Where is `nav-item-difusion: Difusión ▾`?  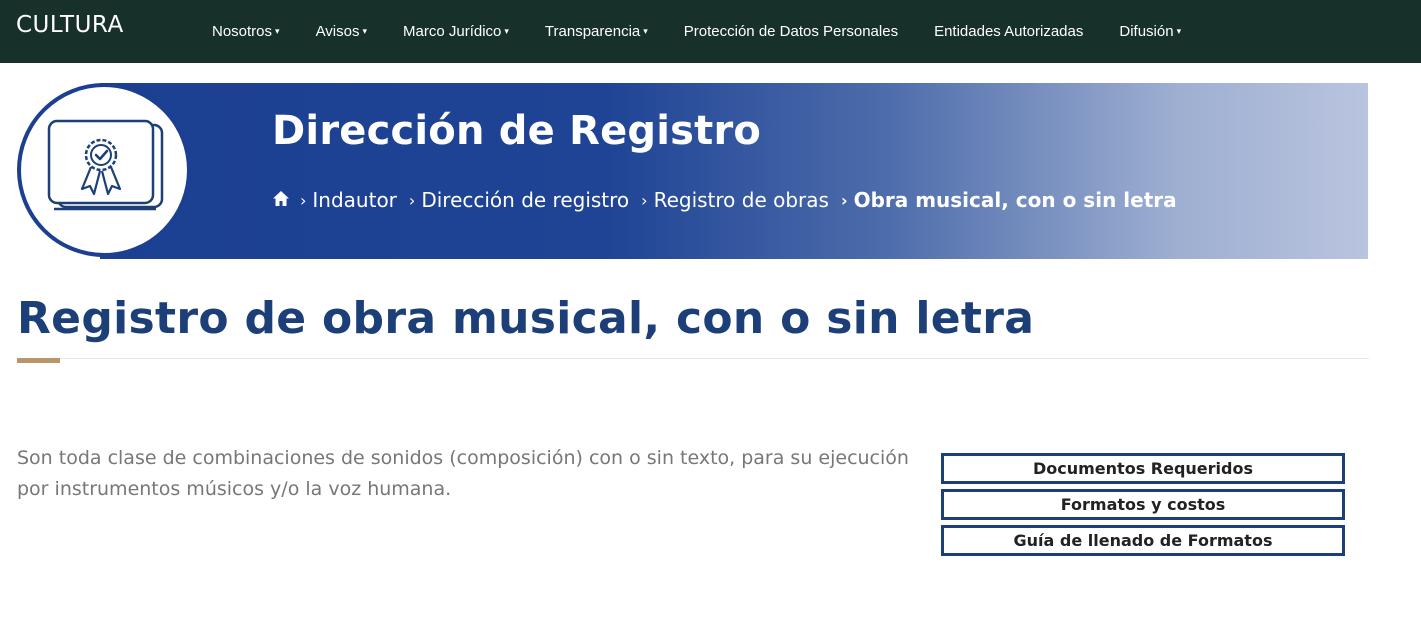 nav-item-difusion: Difusión ▾ is located at coordinates (1150, 31).